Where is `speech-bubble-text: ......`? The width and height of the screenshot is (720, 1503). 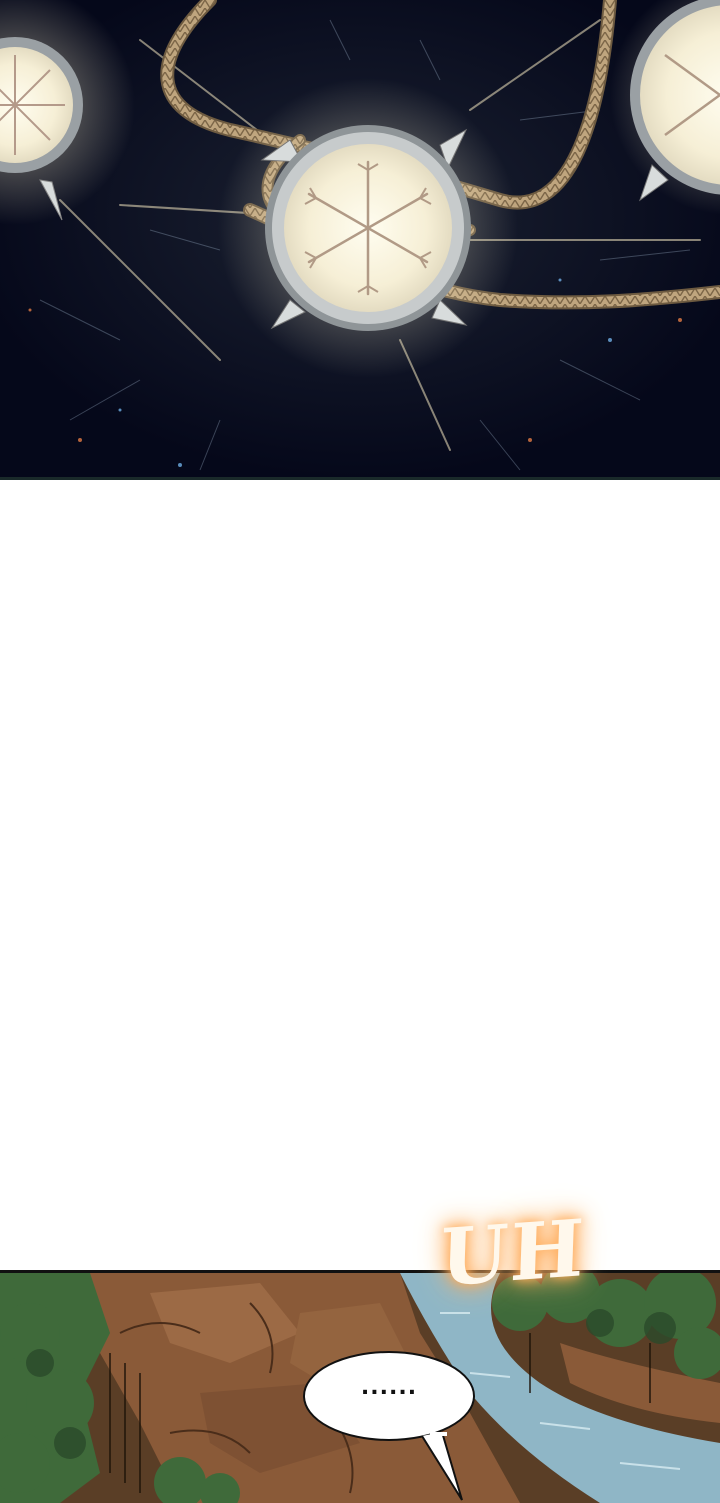 speech-bubble-text: ...... is located at coordinates (389, 1387).